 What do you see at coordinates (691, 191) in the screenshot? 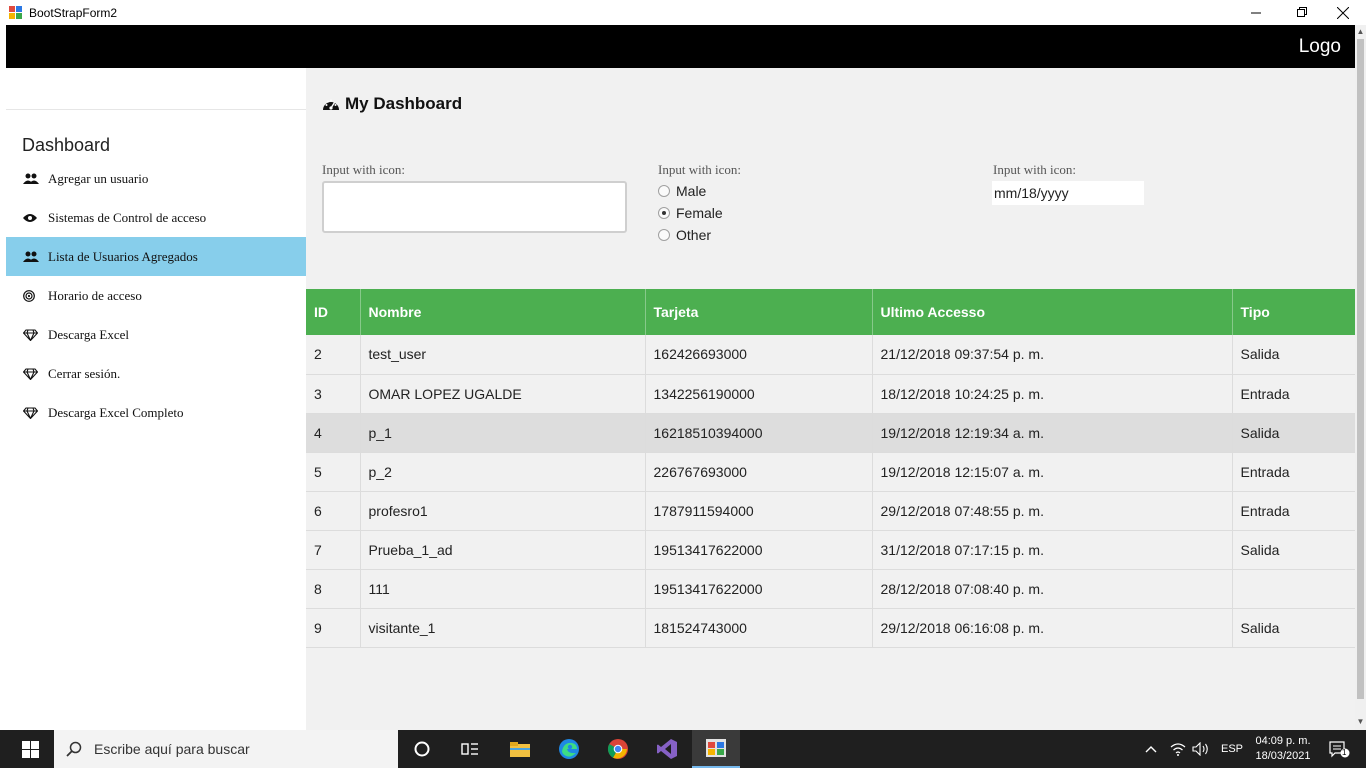
I see `radio-male-label: Male` at bounding box center [691, 191].